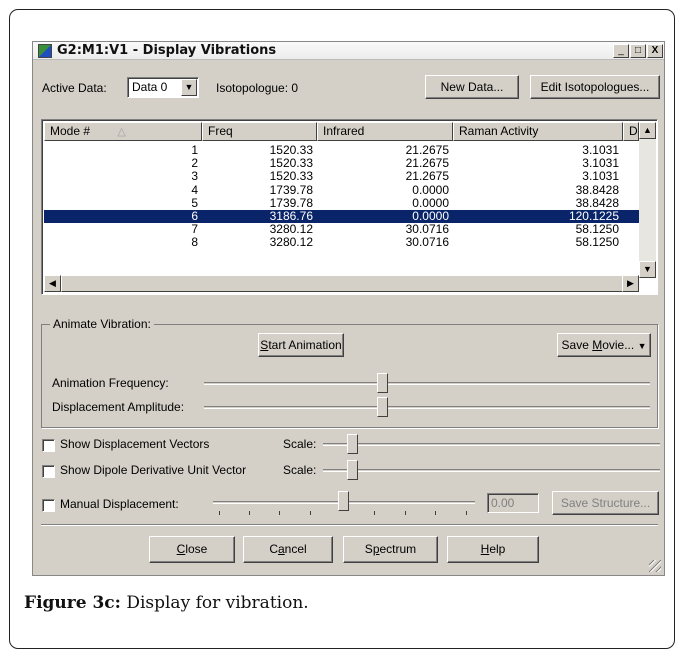 This screenshot has width=683, height=657. I want to click on column-header-infrared: Infrared, so click(385, 131).